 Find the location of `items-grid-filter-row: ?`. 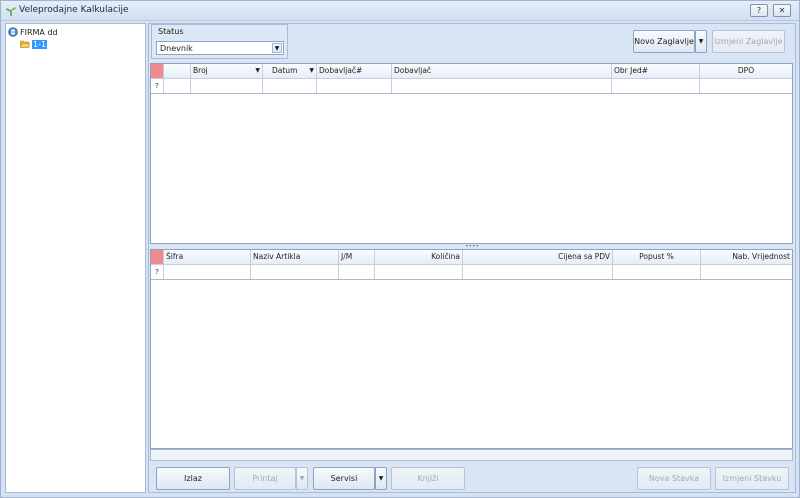

items-grid-filter-row: ? is located at coordinates (471, 272).